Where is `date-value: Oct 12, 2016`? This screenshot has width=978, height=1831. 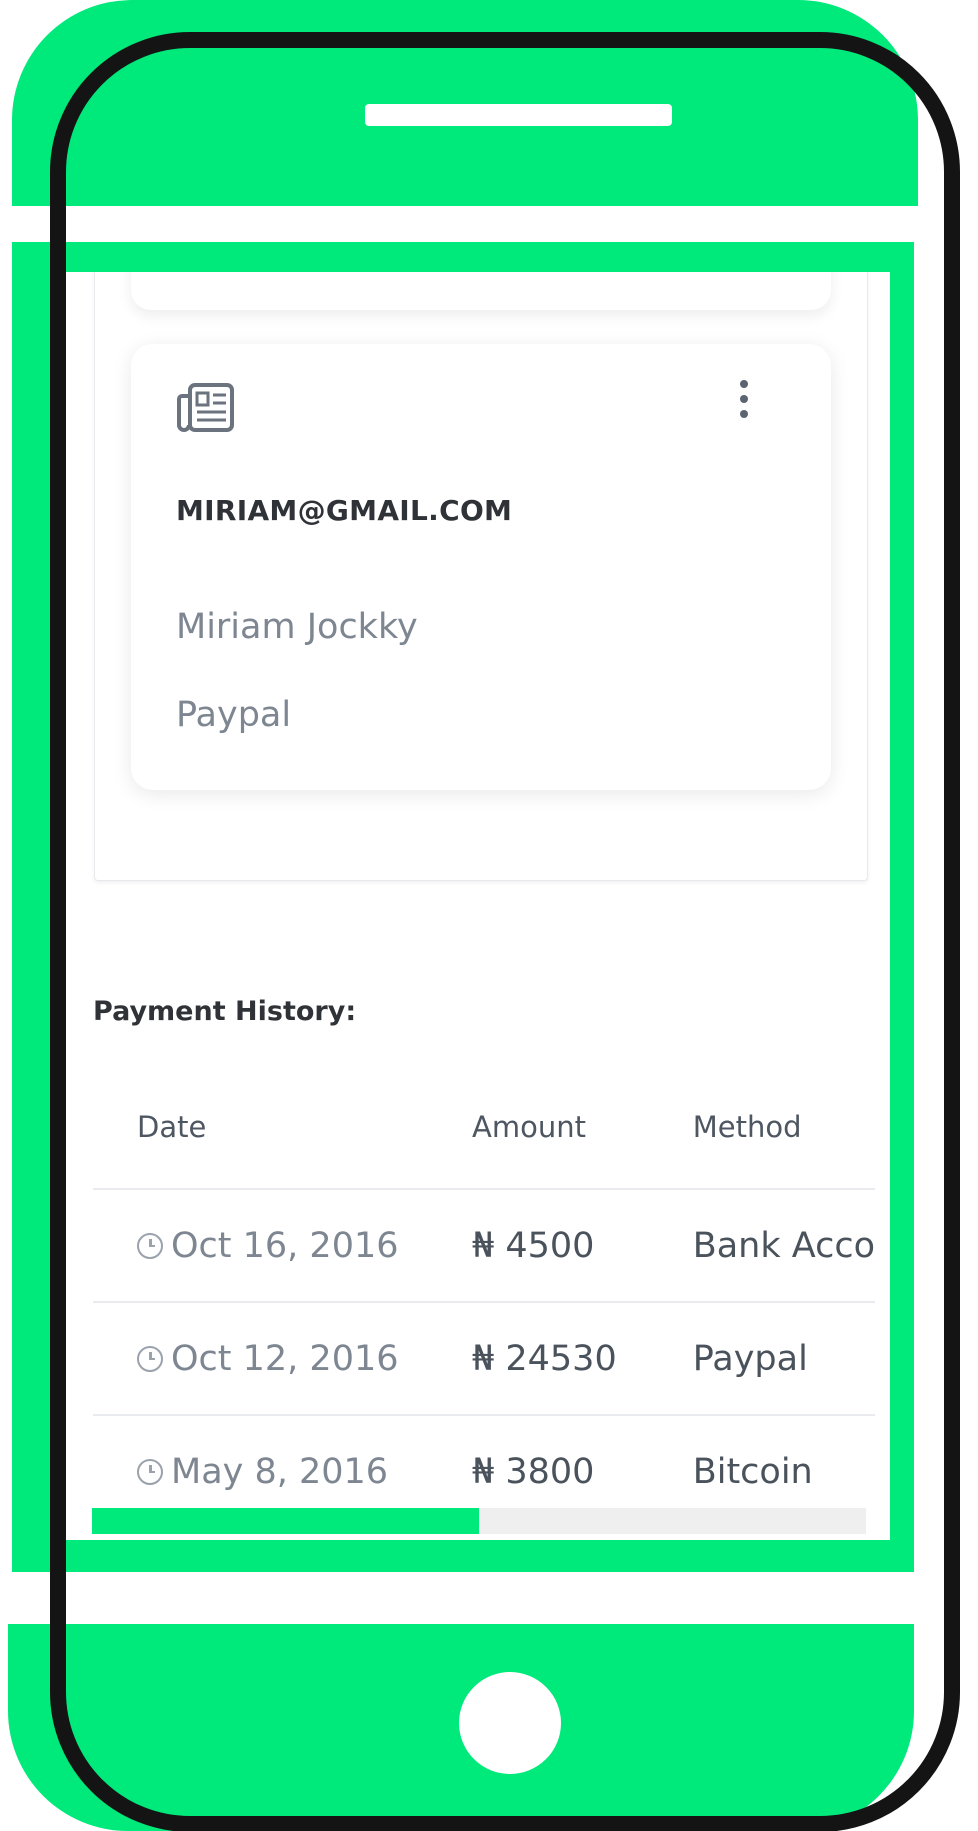
date-value: Oct 12, 2016 is located at coordinates (285, 1358).